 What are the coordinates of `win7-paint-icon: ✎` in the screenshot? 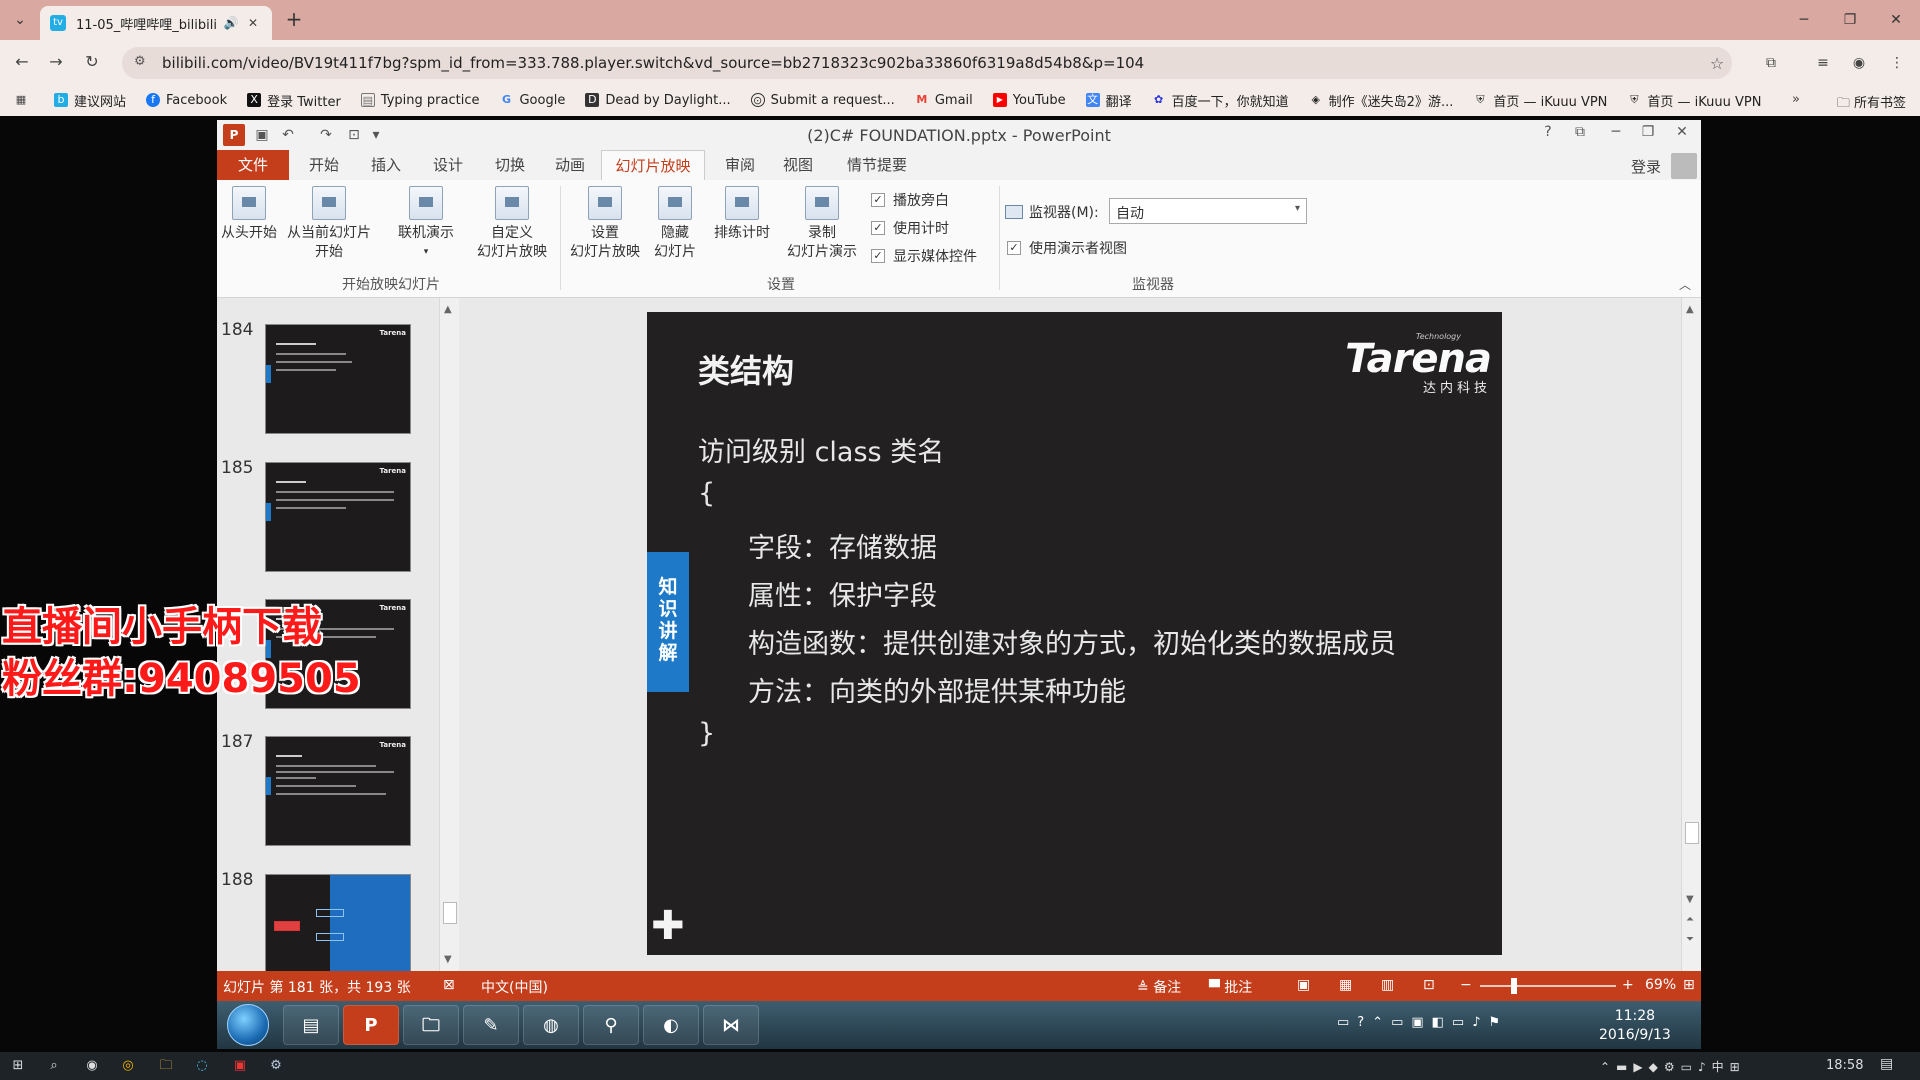 It's located at (491, 1025).